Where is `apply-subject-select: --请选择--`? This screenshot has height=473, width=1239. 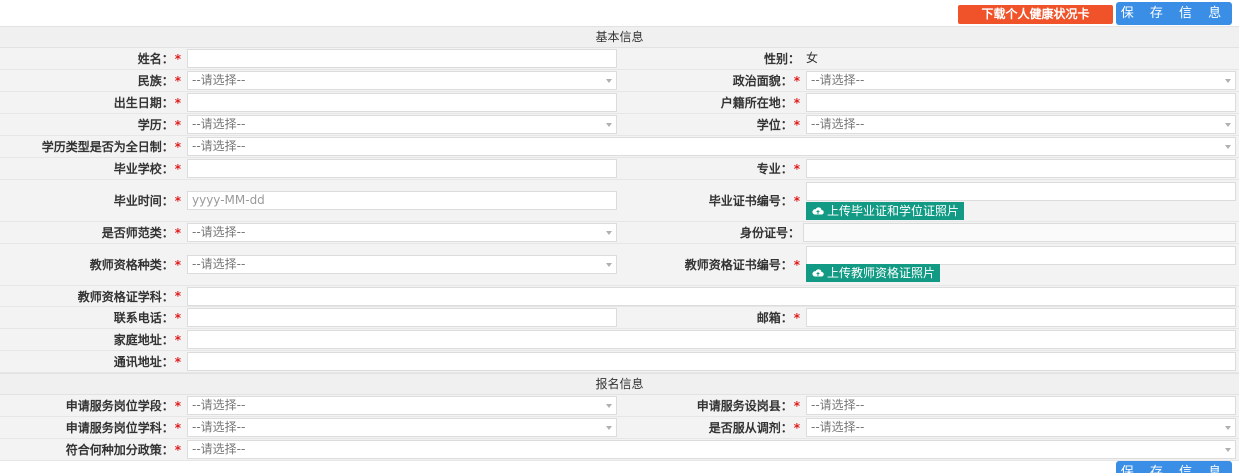 apply-subject-select: --请选择-- is located at coordinates (402, 427).